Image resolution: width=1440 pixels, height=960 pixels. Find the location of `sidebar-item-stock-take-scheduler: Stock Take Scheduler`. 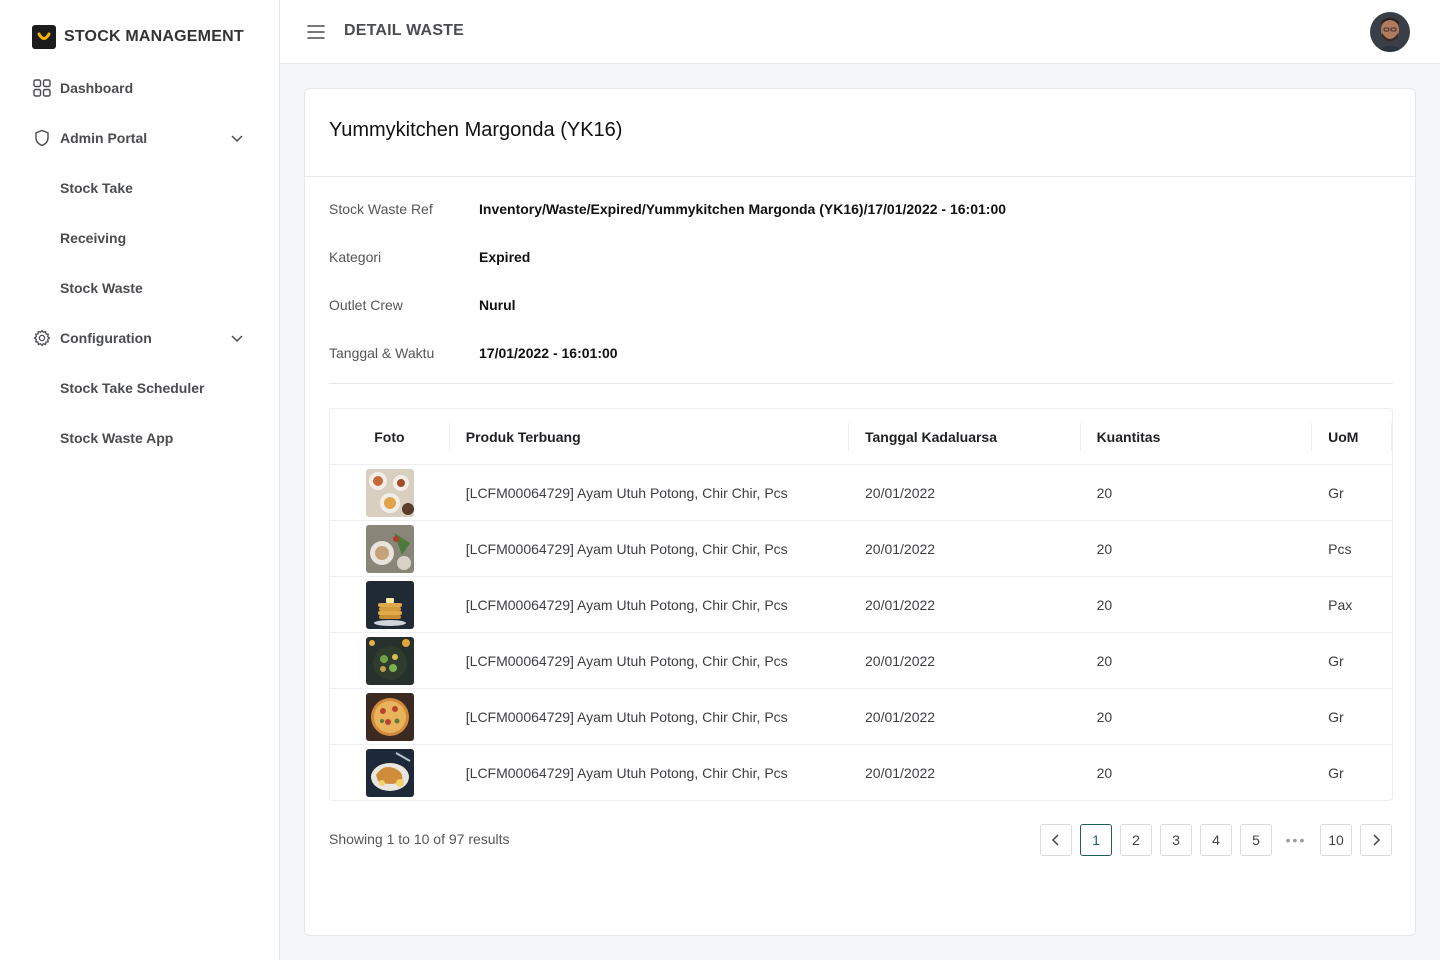

sidebar-item-stock-take-scheduler: Stock Take Scheduler is located at coordinates (139, 388).